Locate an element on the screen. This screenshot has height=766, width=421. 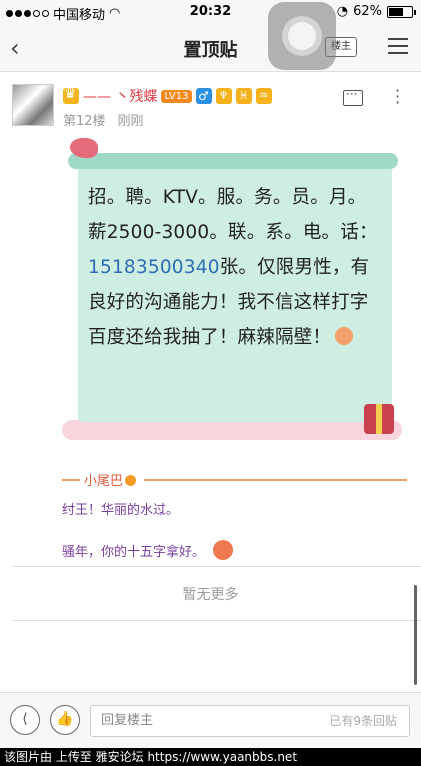
phone-link: 15183500340 is located at coordinates (154, 267).